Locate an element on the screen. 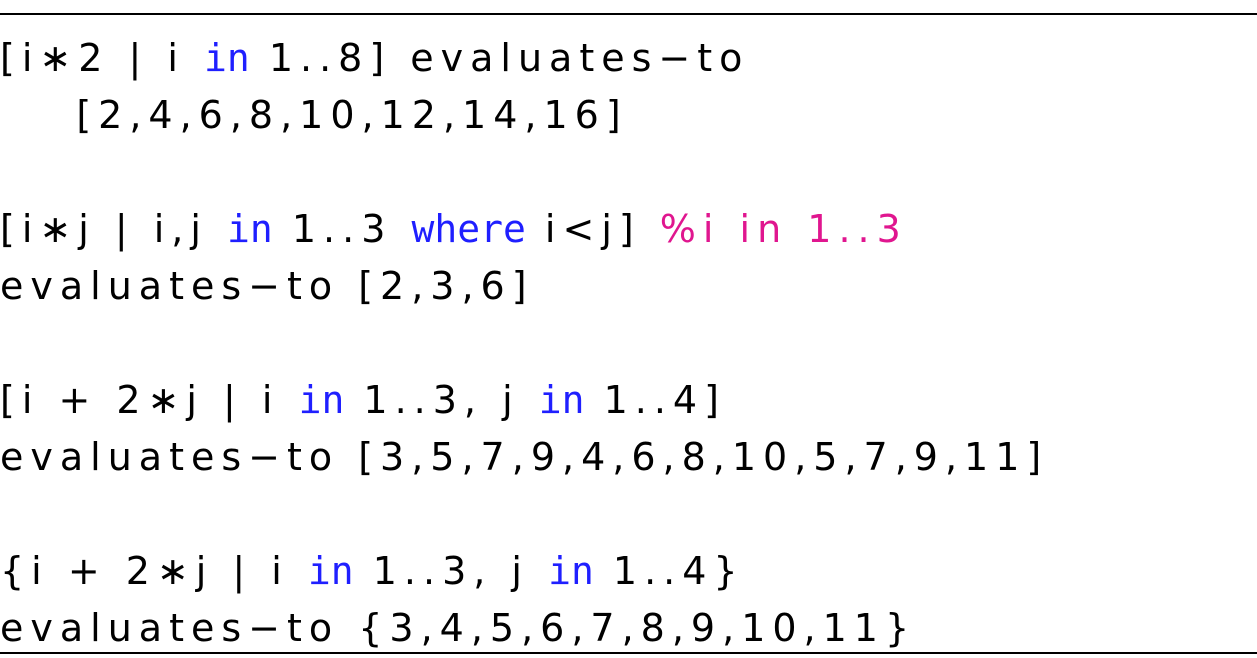 This screenshot has width=1257, height=658. code-token: evaluates−to [3,5,7,9,4,6,8,10,5,7,9,11] is located at coordinates (524, 457).